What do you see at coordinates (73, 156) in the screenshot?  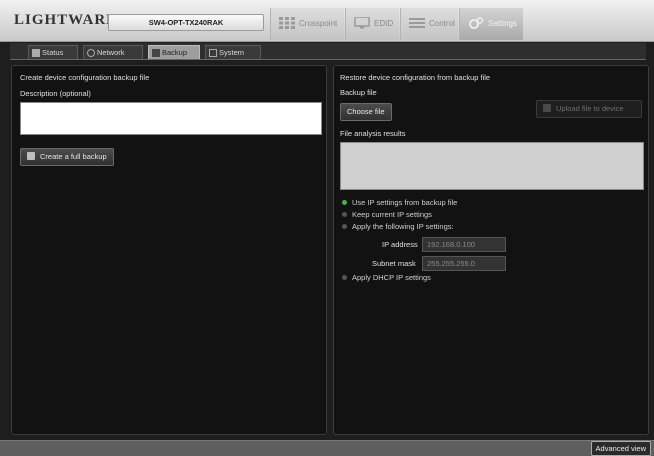 I see `create-backup-label: Create a full backup` at bounding box center [73, 156].